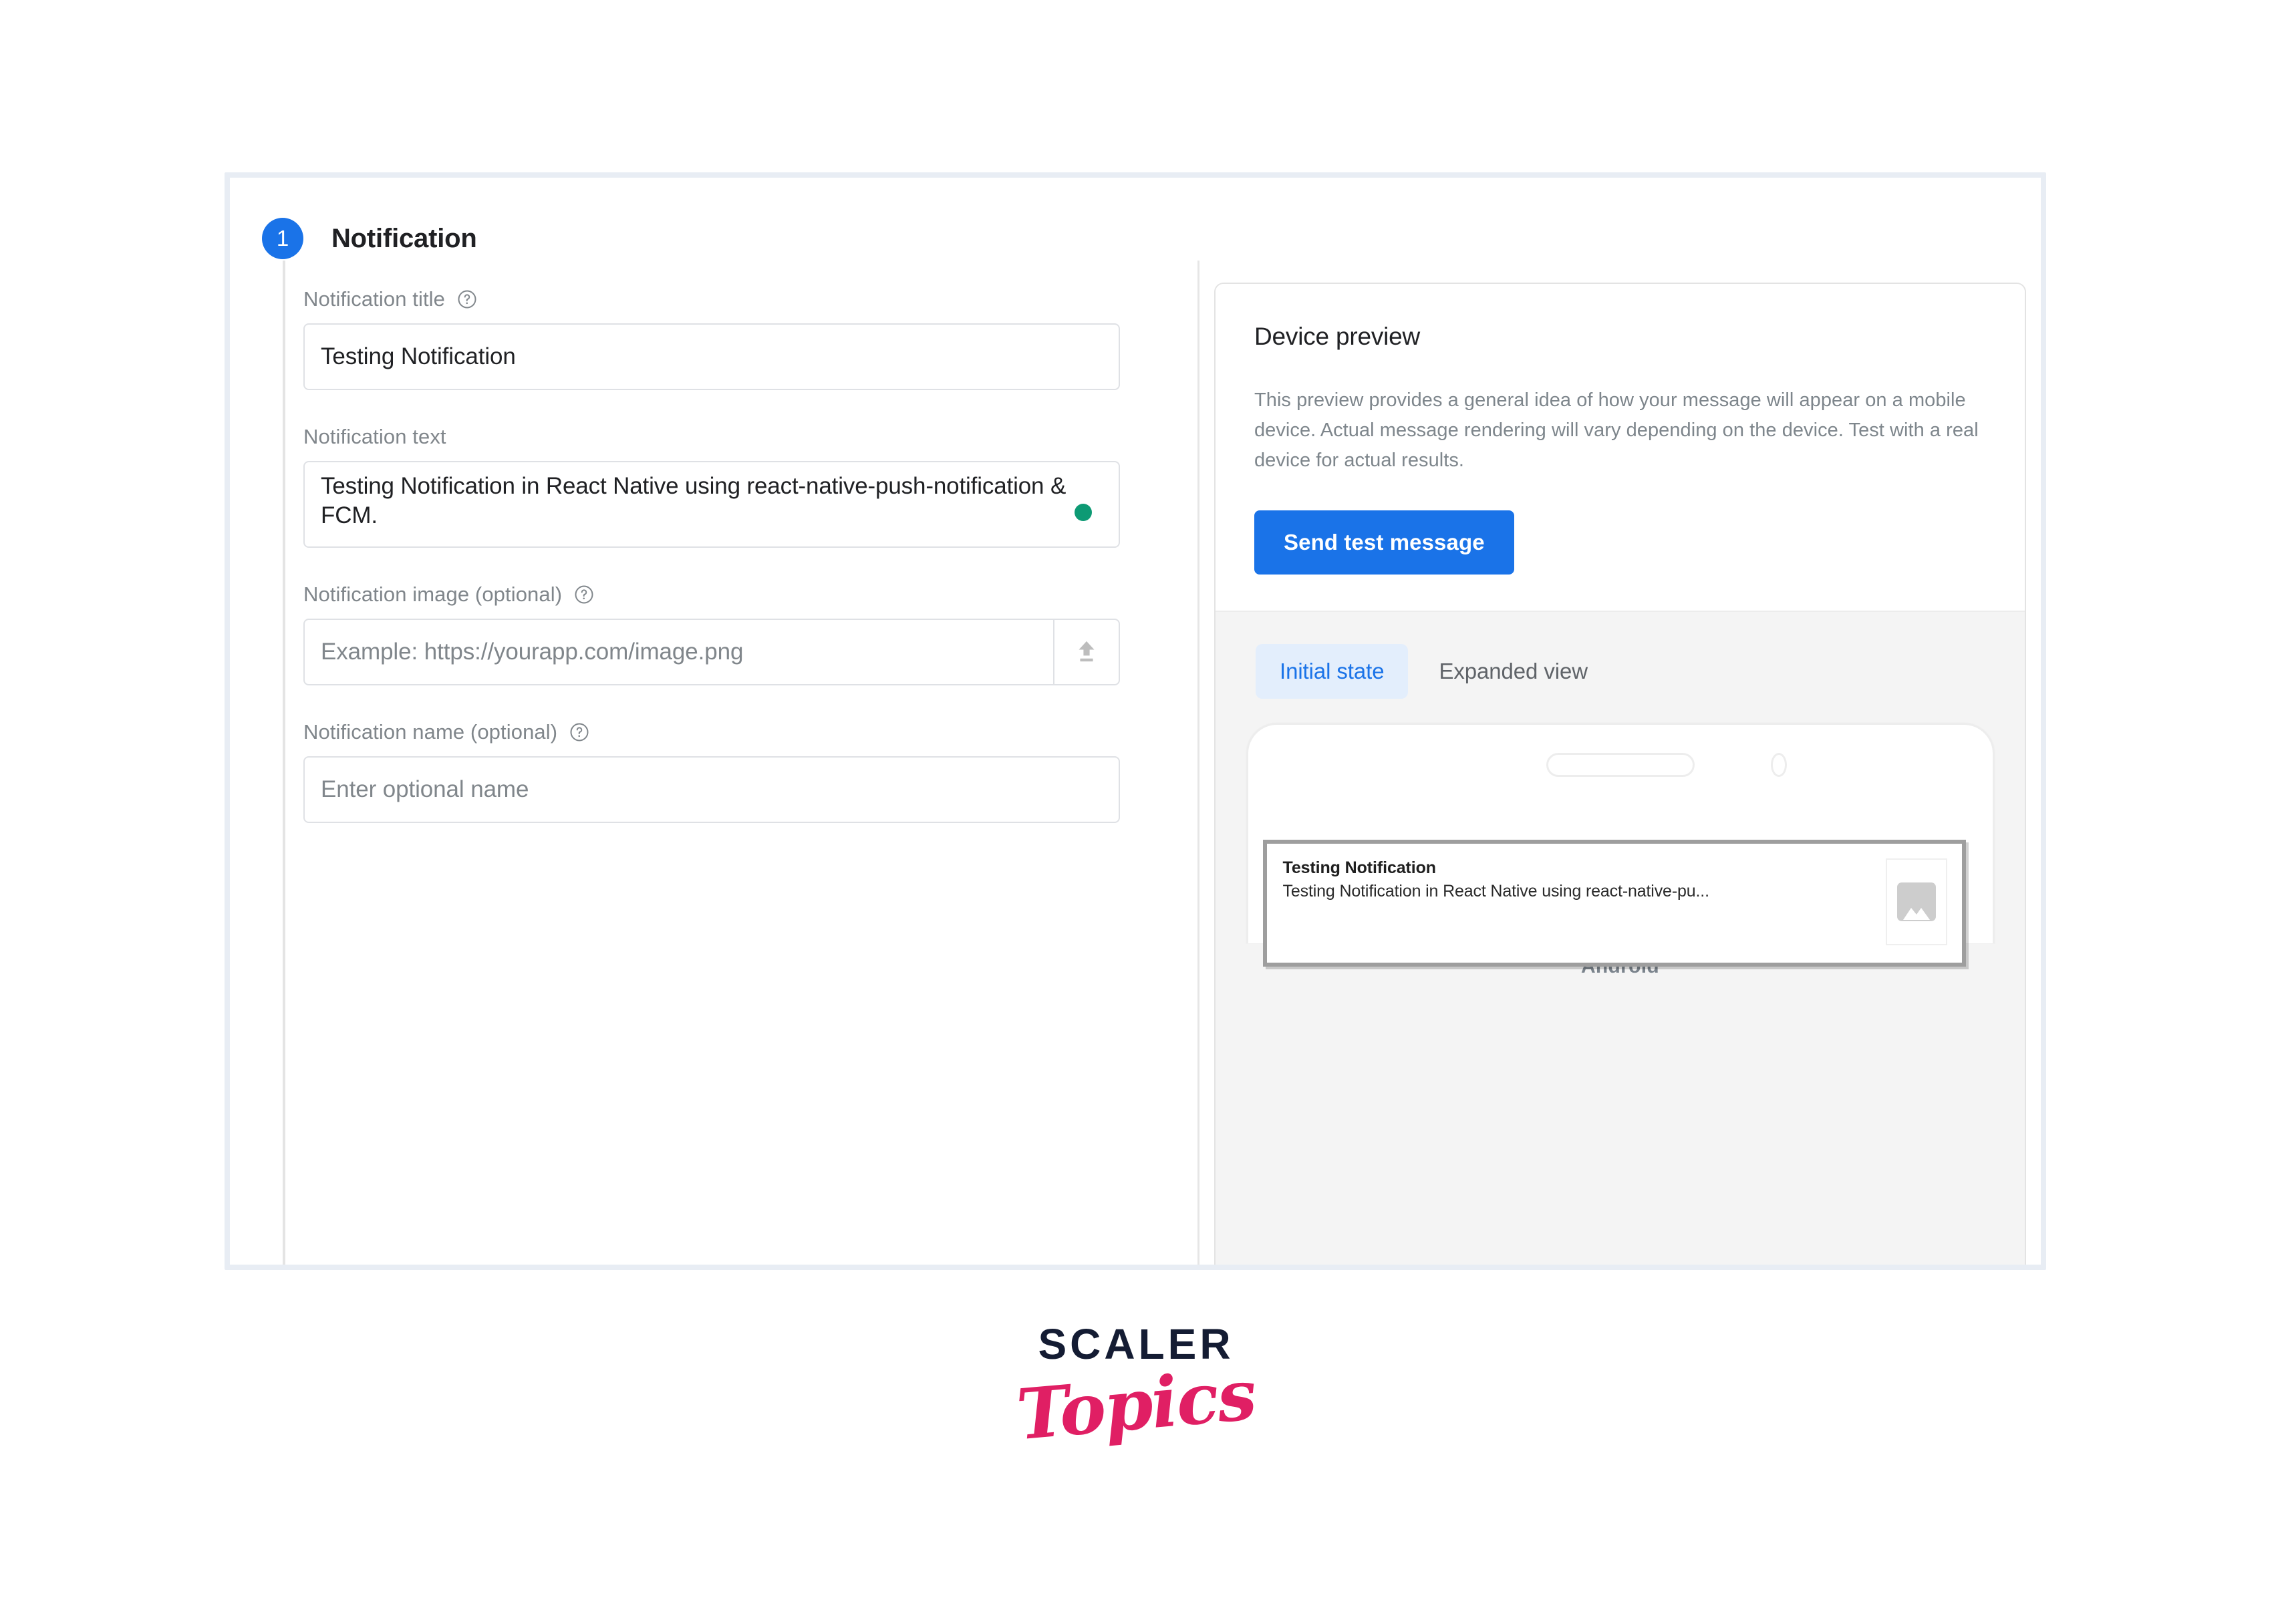 The height and width of the screenshot is (1624, 2272). What do you see at coordinates (1384, 542) in the screenshot?
I see `send-test-message-button: Send test message` at bounding box center [1384, 542].